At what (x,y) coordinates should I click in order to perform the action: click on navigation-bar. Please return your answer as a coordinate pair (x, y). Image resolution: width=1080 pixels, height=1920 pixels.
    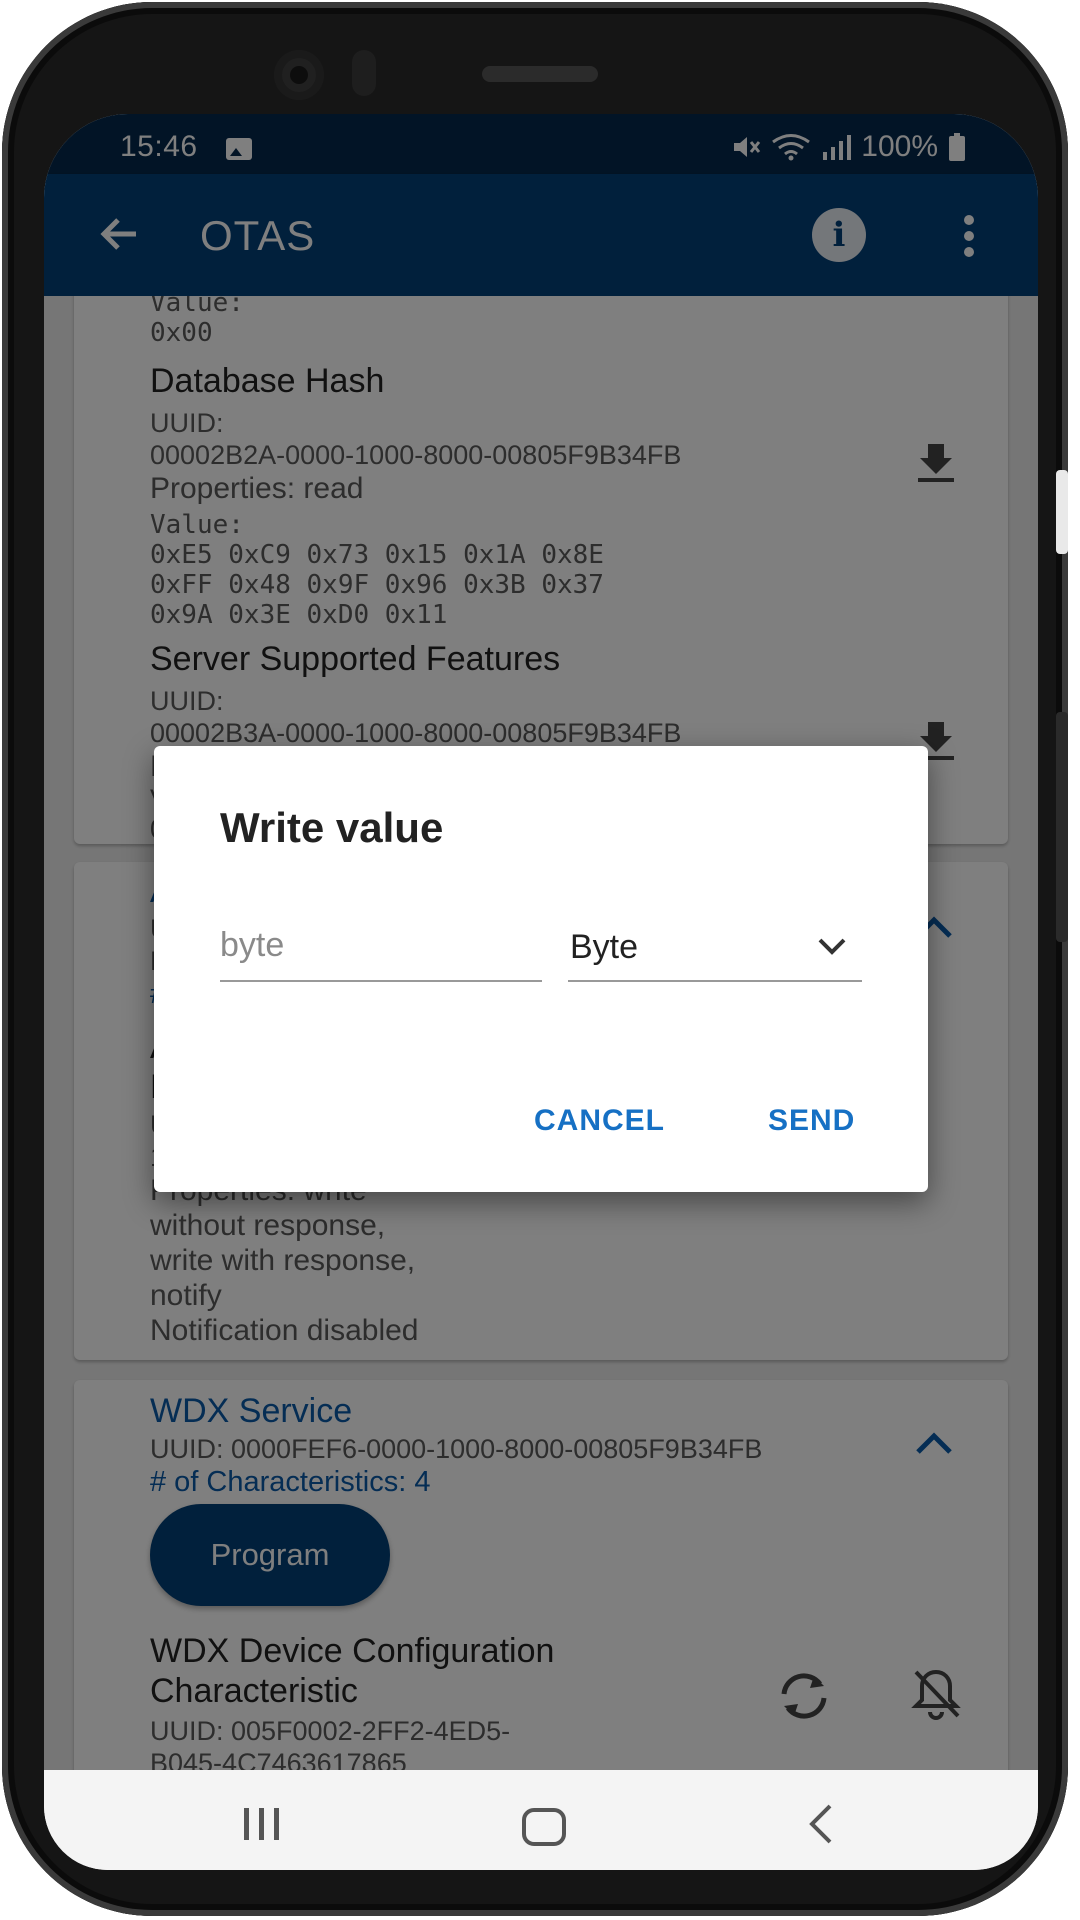
    Looking at the image, I should click on (541, 1820).